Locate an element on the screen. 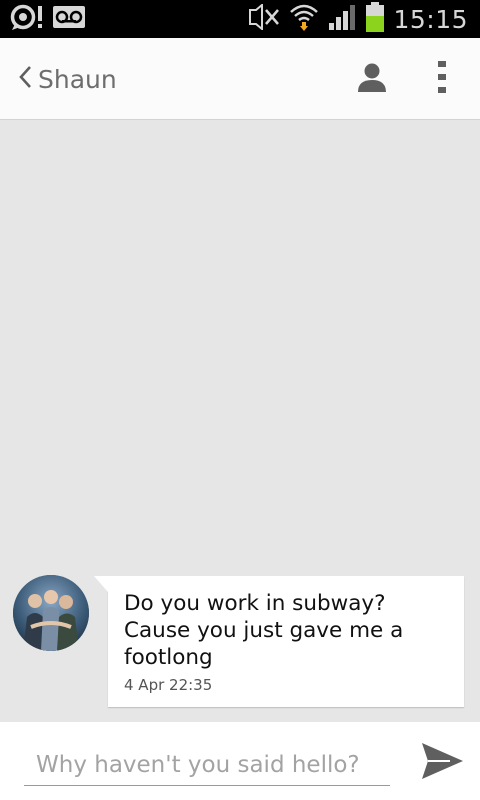 The width and height of the screenshot is (480, 800). wifi-icon is located at coordinates (304, 19).